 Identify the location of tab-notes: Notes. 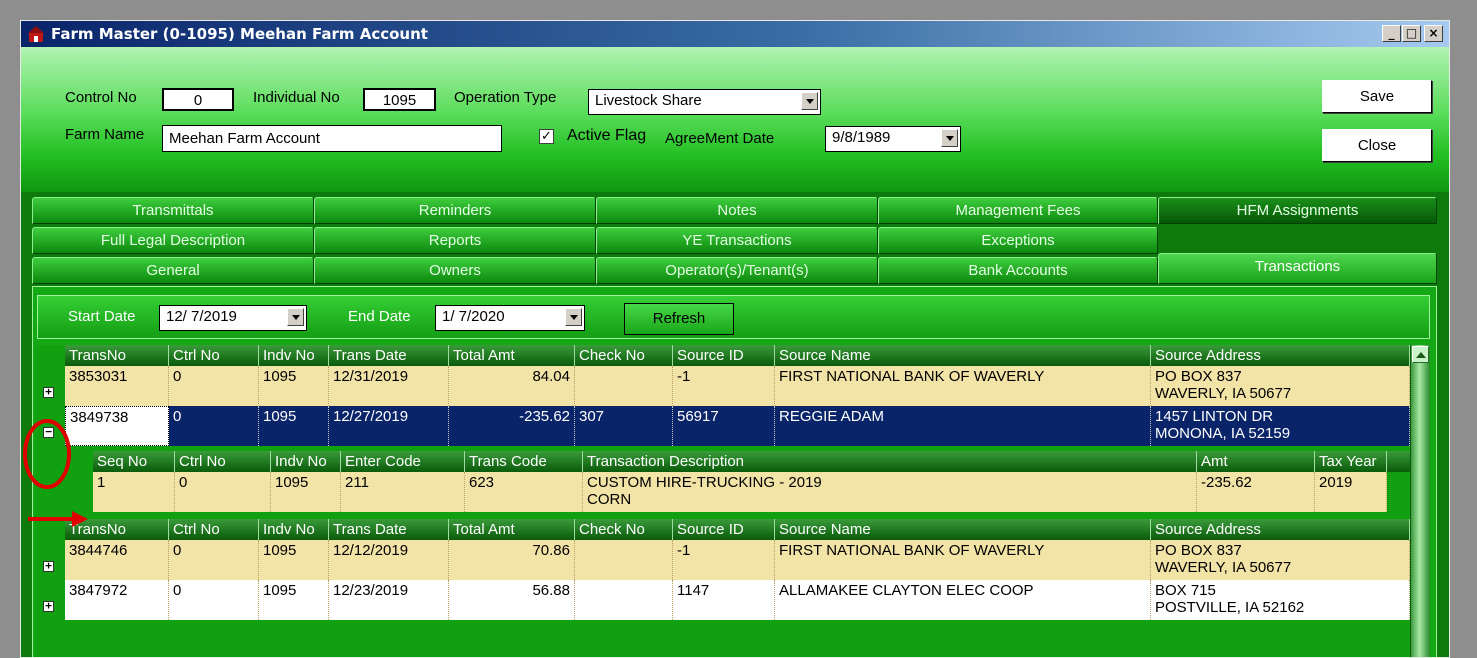
(737, 210).